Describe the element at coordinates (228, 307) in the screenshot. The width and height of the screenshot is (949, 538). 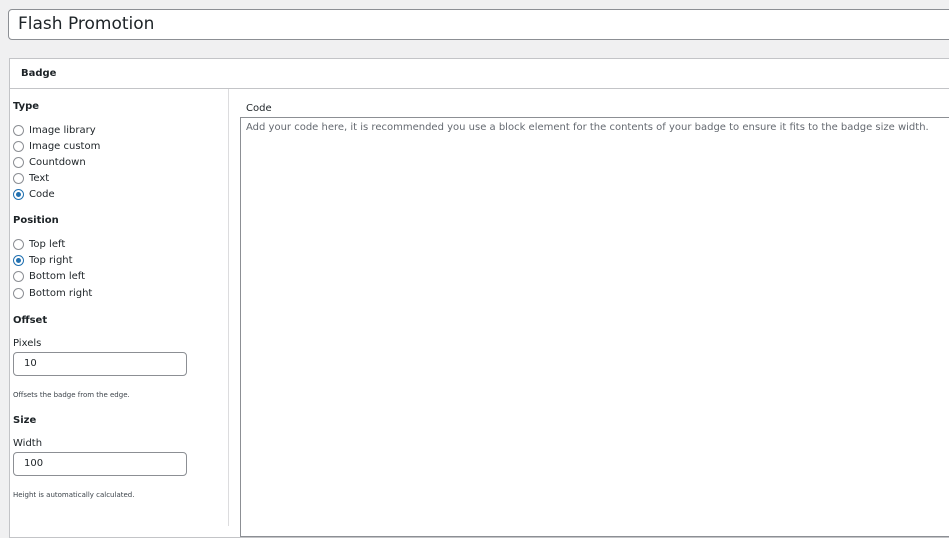
I see `sidebar-divider` at that location.